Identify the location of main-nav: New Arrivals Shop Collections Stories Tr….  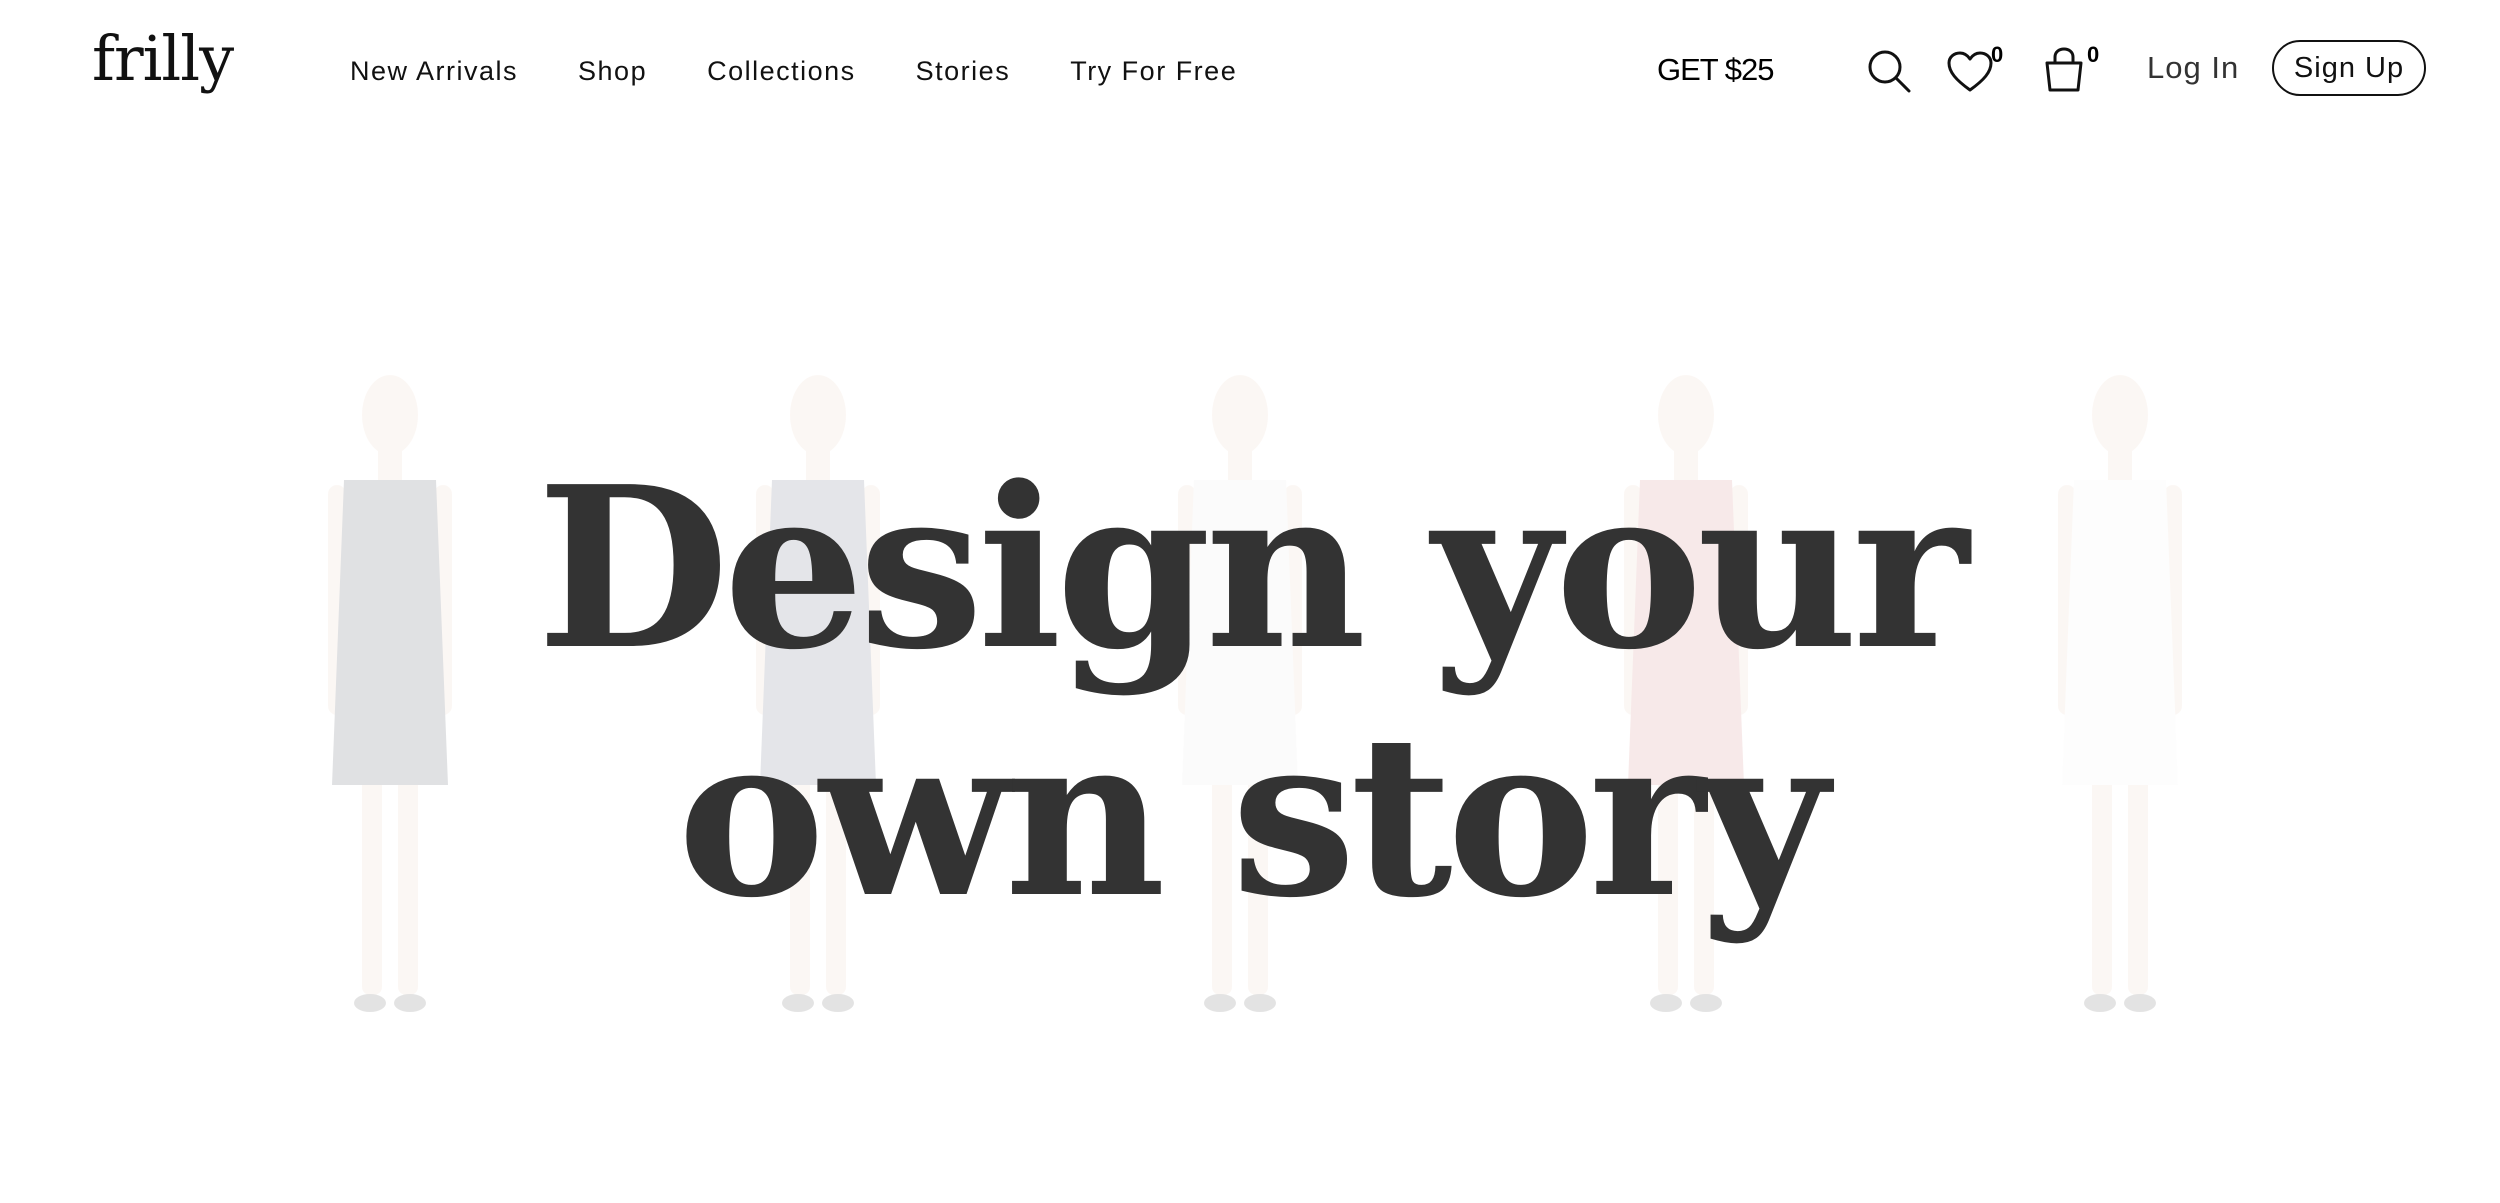
(823, 71).